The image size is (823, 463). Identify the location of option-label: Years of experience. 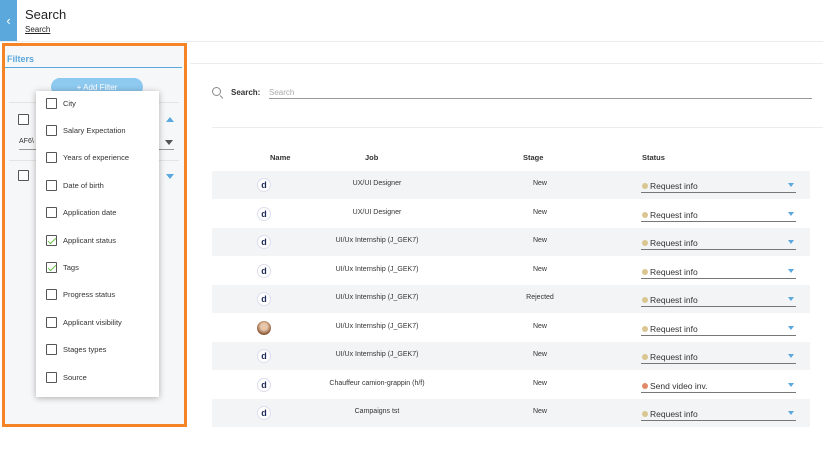
(96, 157).